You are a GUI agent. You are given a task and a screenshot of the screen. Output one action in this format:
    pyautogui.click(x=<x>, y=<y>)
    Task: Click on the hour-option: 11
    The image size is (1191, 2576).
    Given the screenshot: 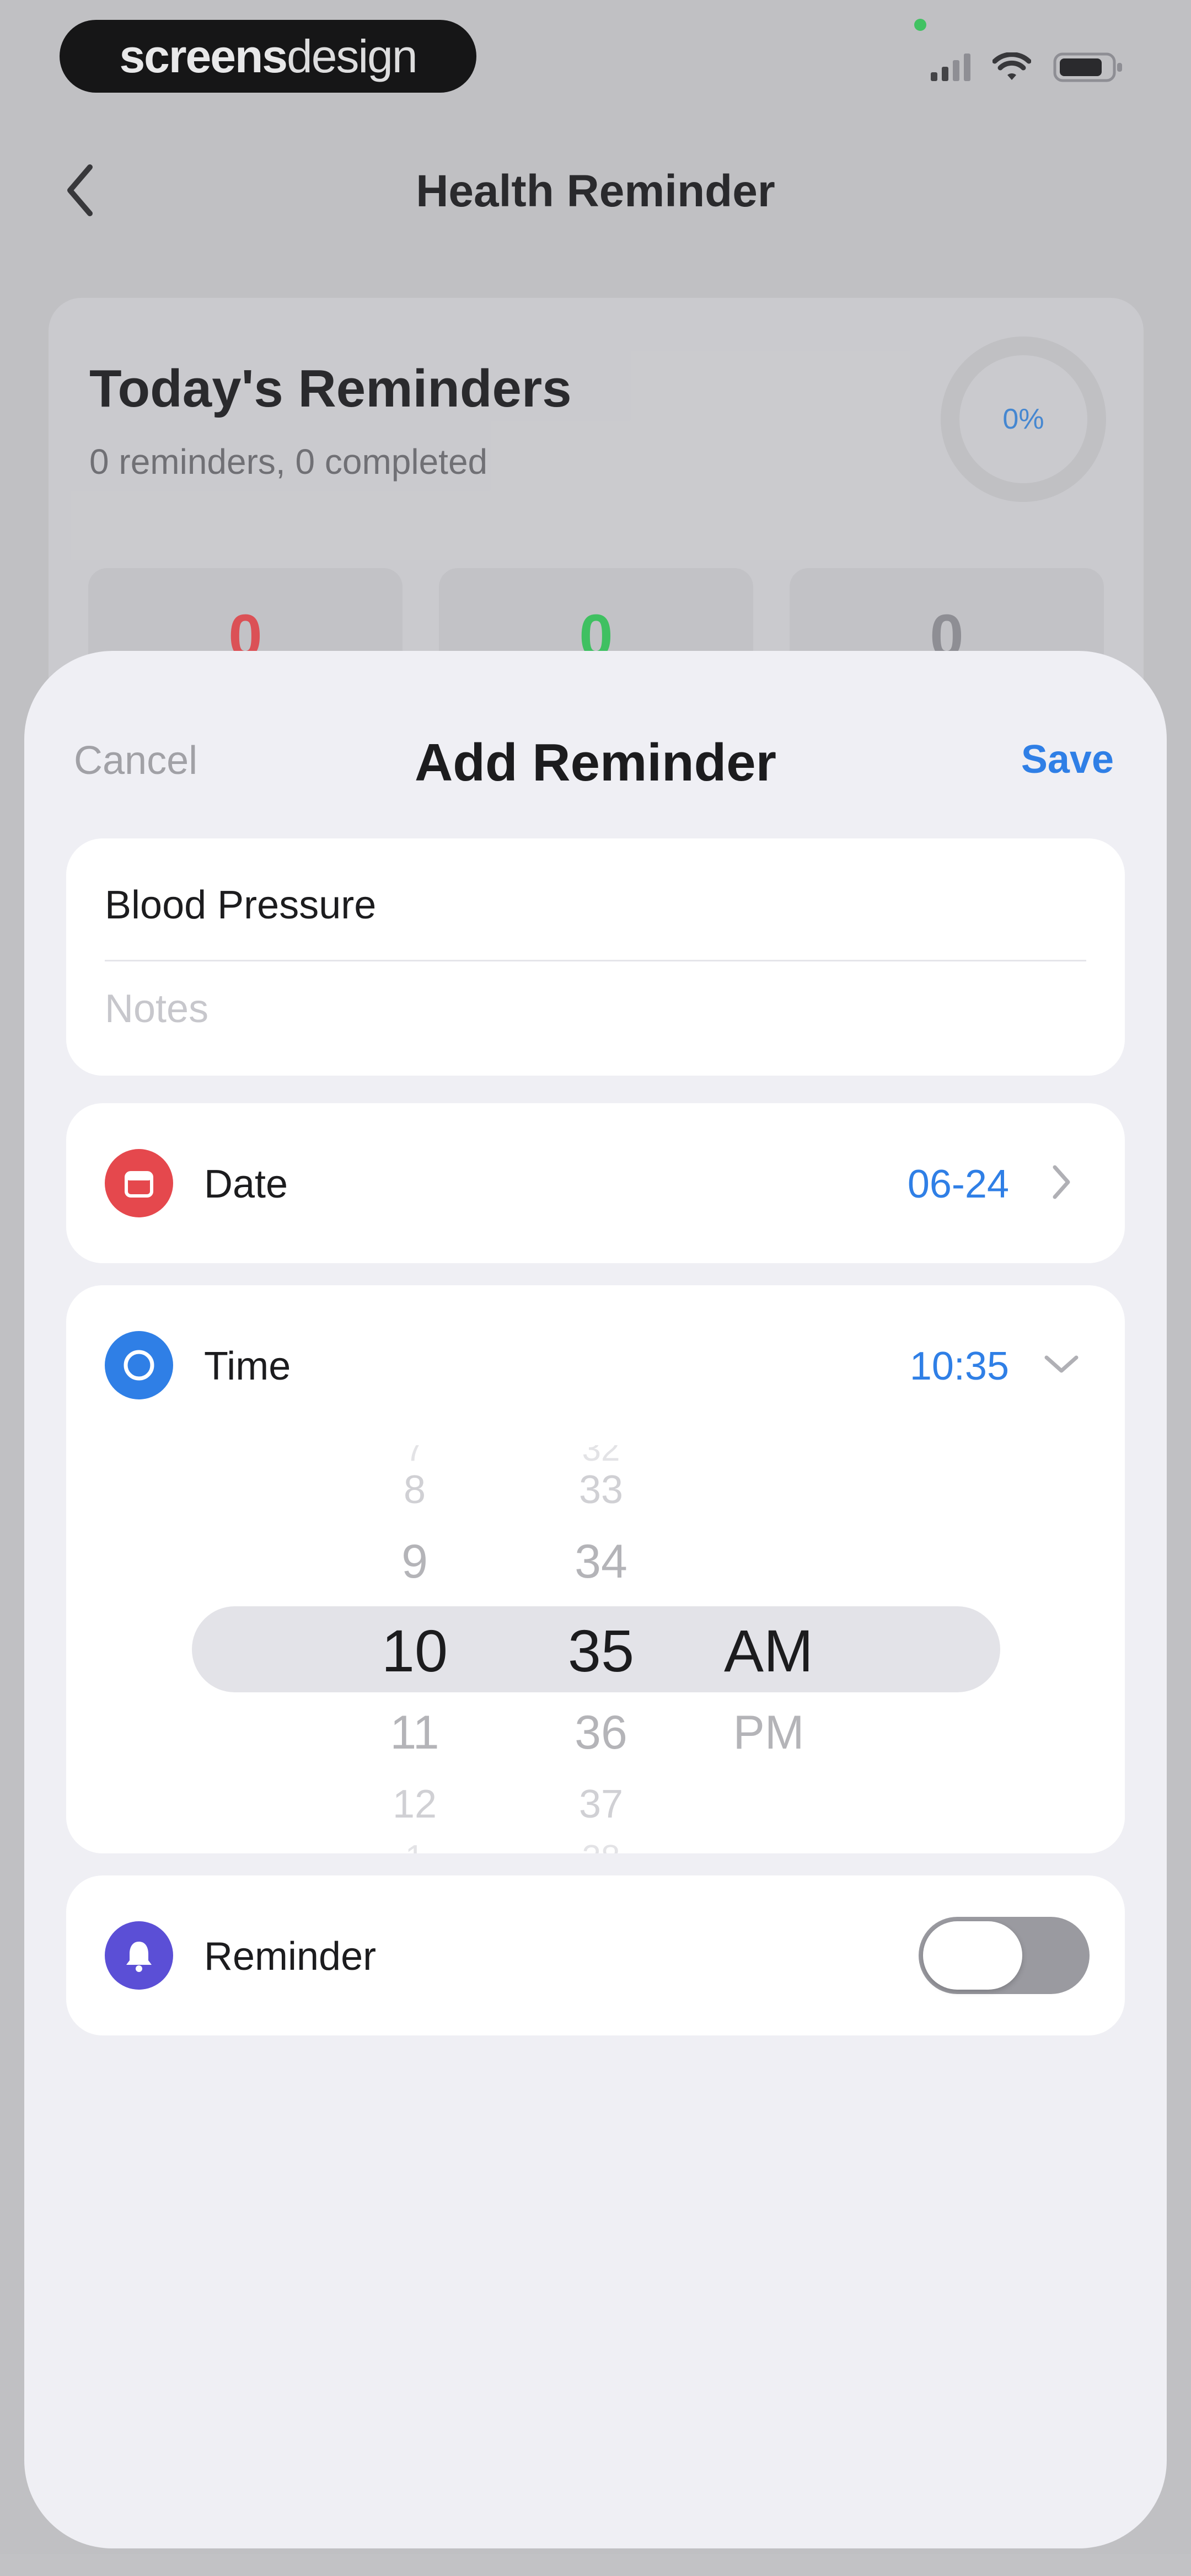 What is the action you would take?
    pyautogui.click(x=415, y=1733)
    